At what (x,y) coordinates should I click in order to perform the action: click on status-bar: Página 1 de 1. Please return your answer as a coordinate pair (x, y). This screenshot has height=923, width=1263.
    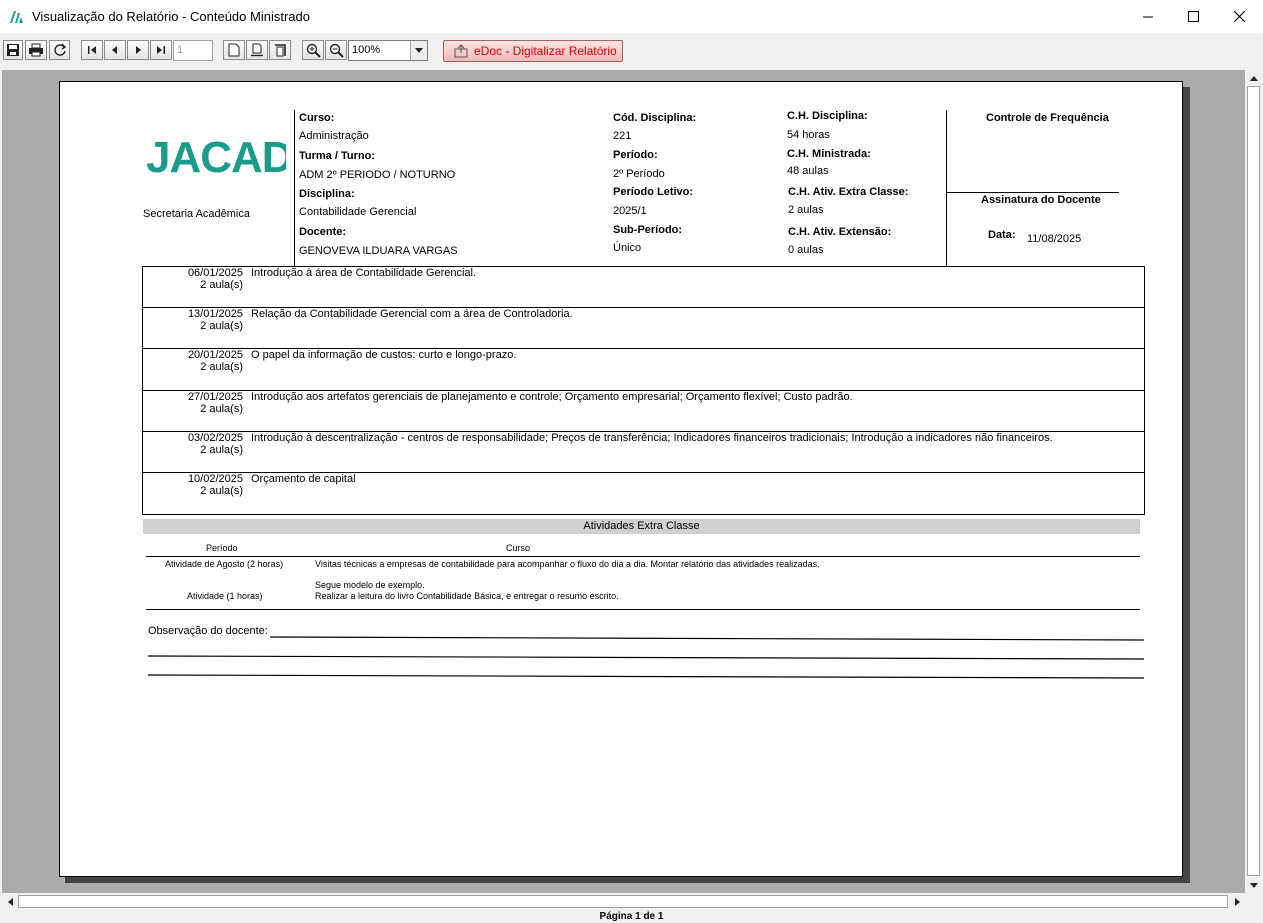
    Looking at the image, I should click on (631, 916).